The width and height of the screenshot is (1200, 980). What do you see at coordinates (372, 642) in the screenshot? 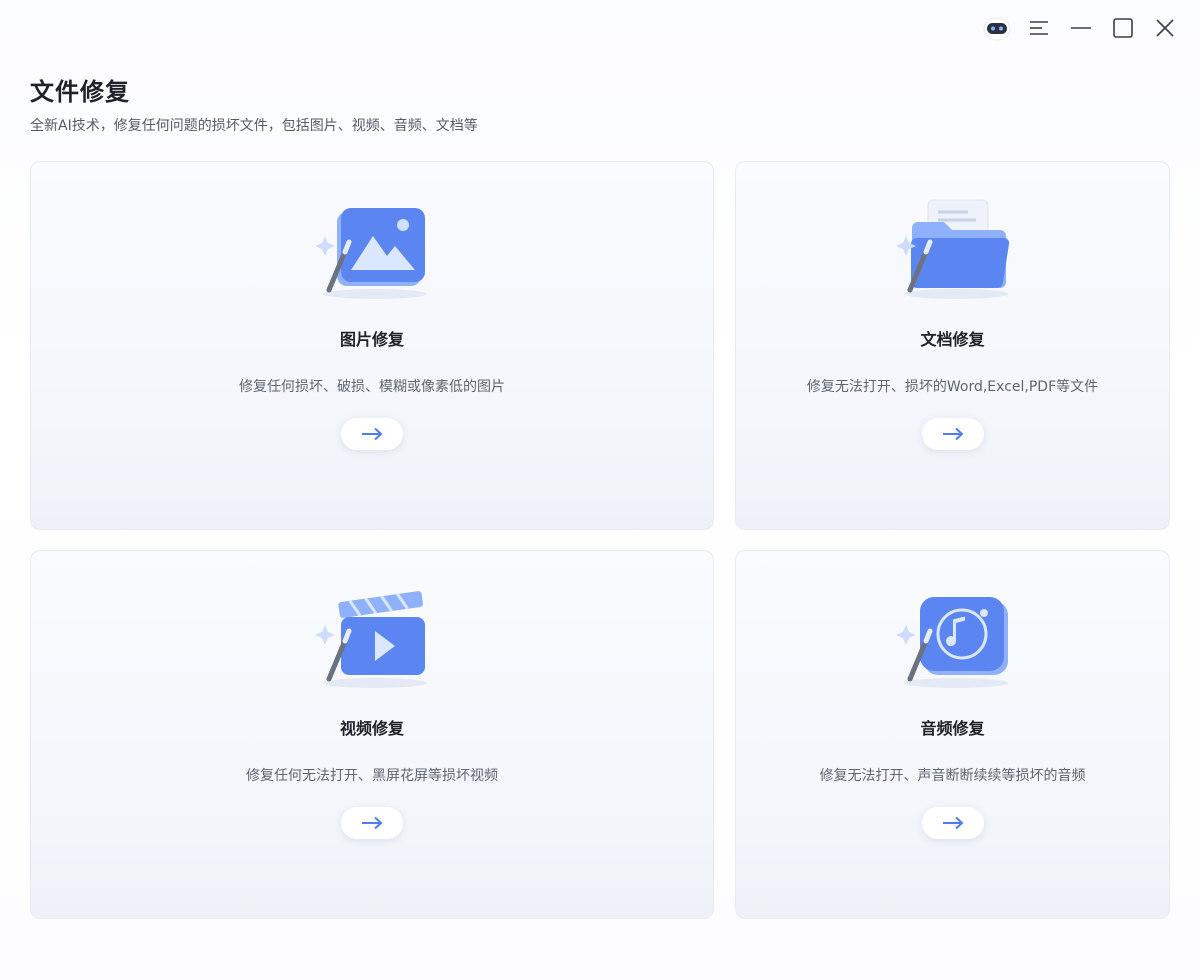
I see `video-repair-icon` at bounding box center [372, 642].